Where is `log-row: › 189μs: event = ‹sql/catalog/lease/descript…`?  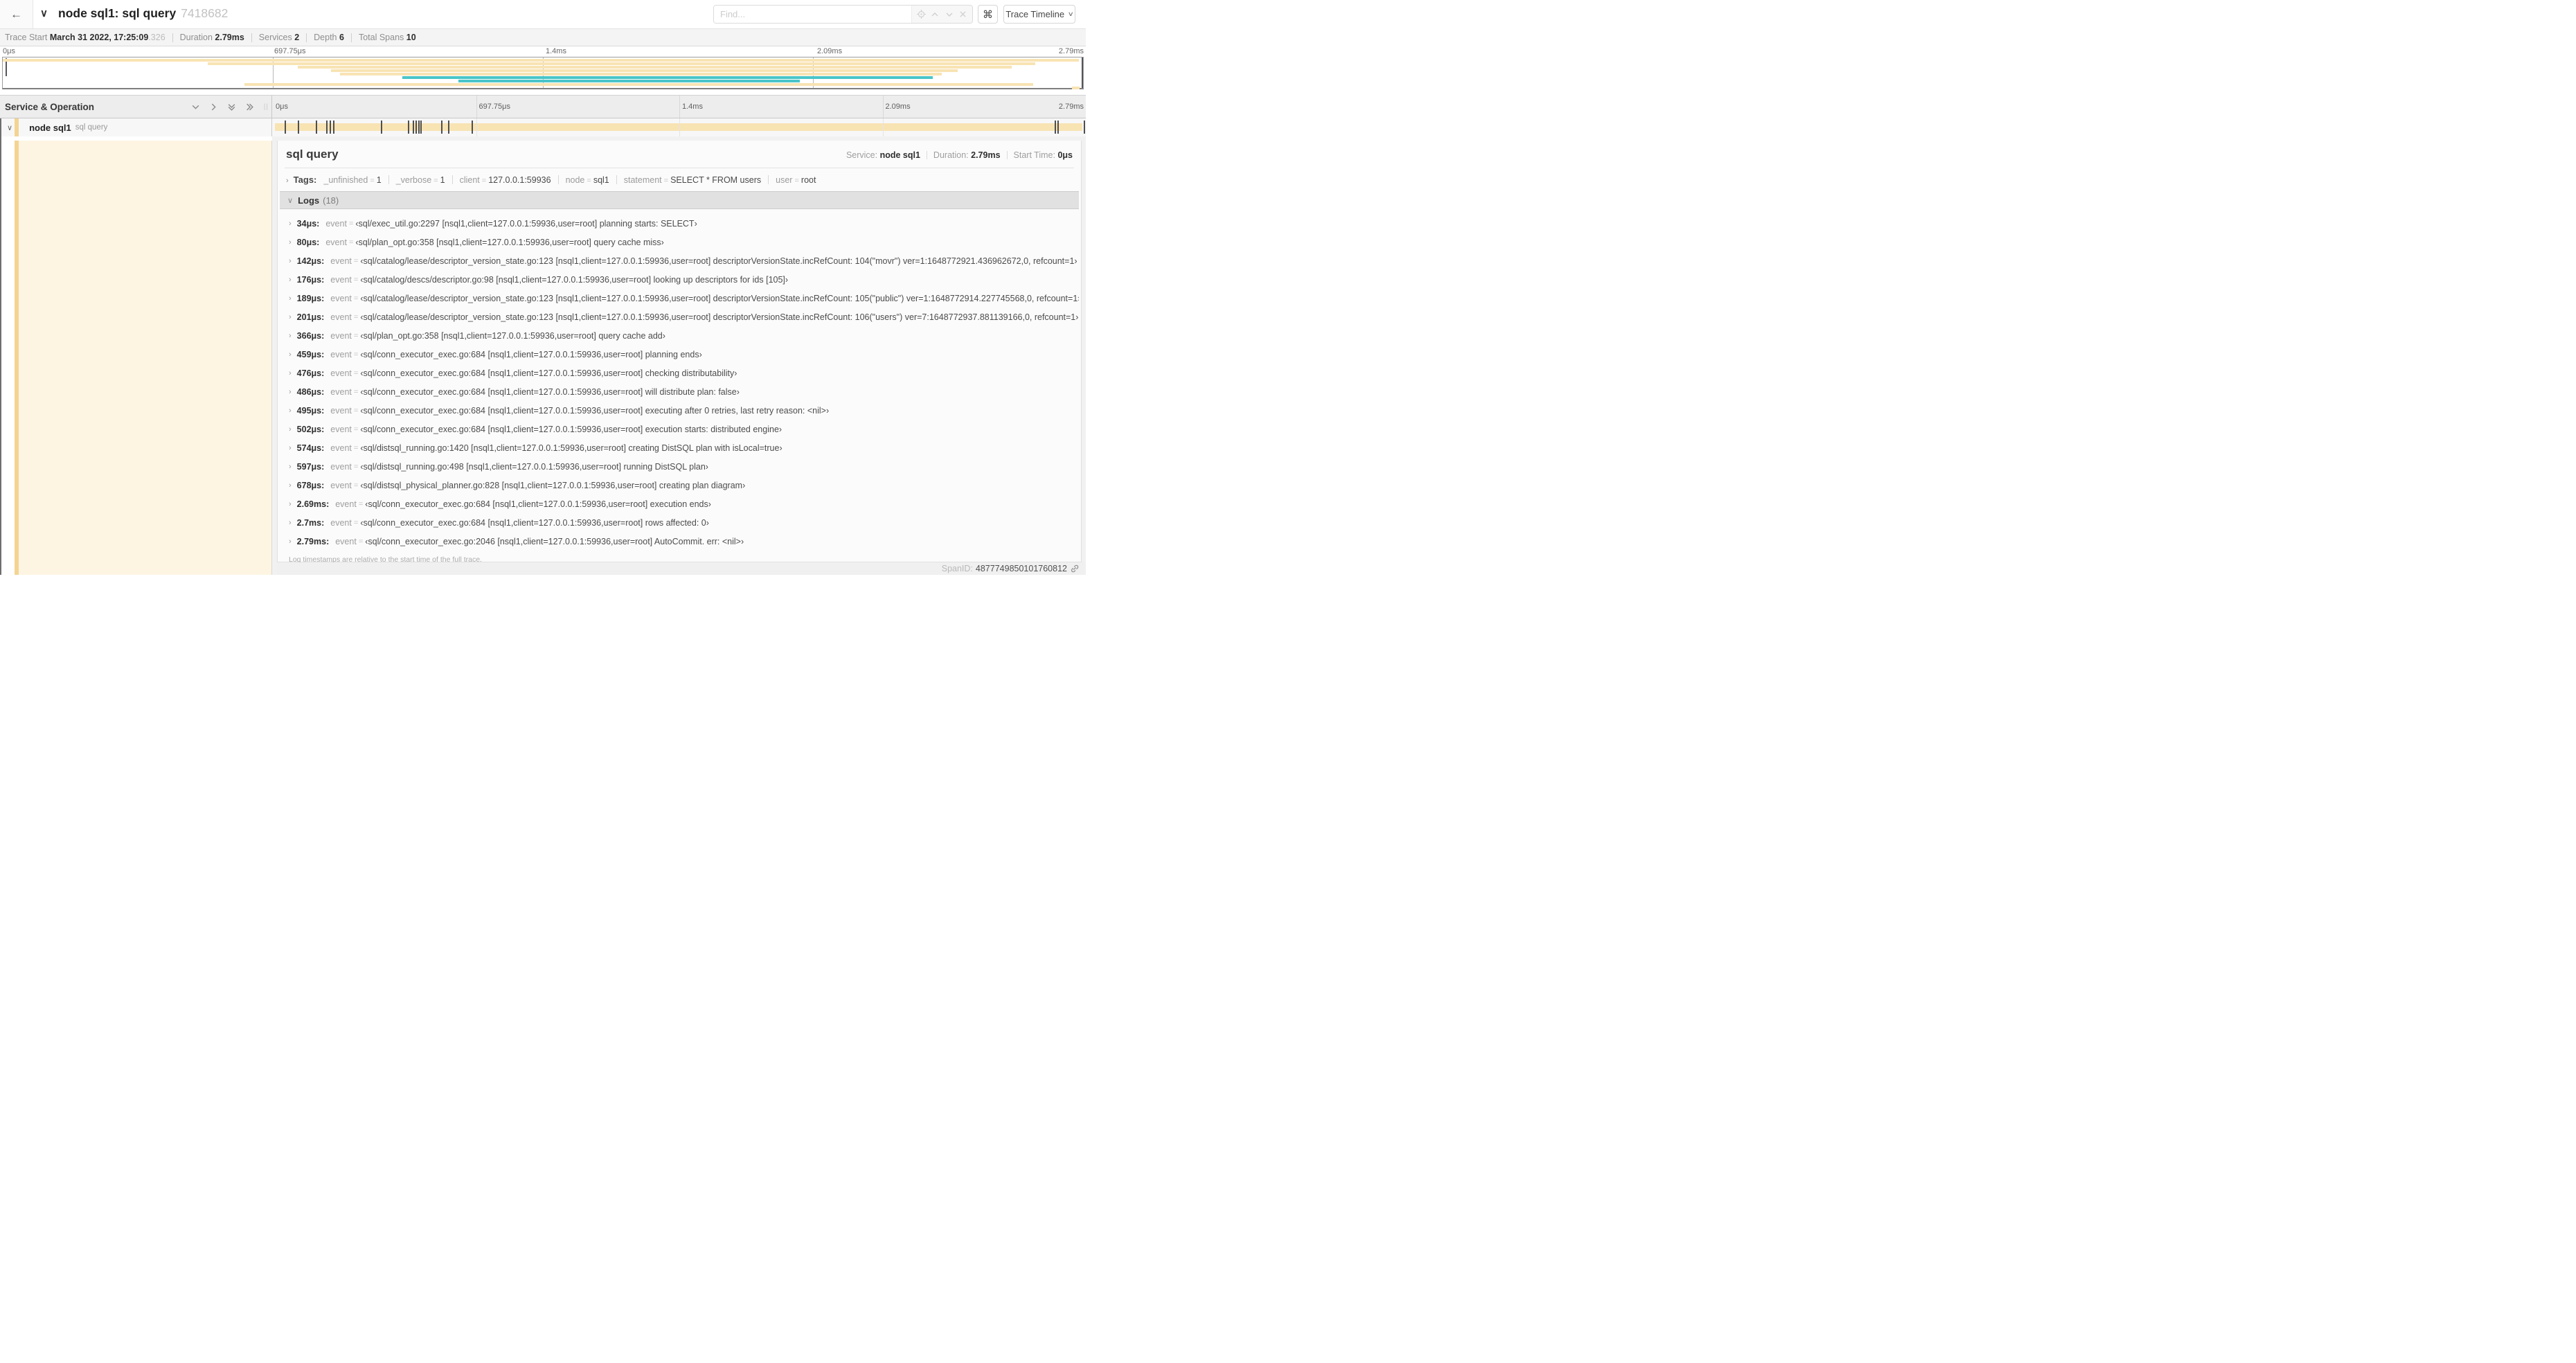
log-row: › 189μs: event = ‹sql/catalog/lease/descript… is located at coordinates (684, 298).